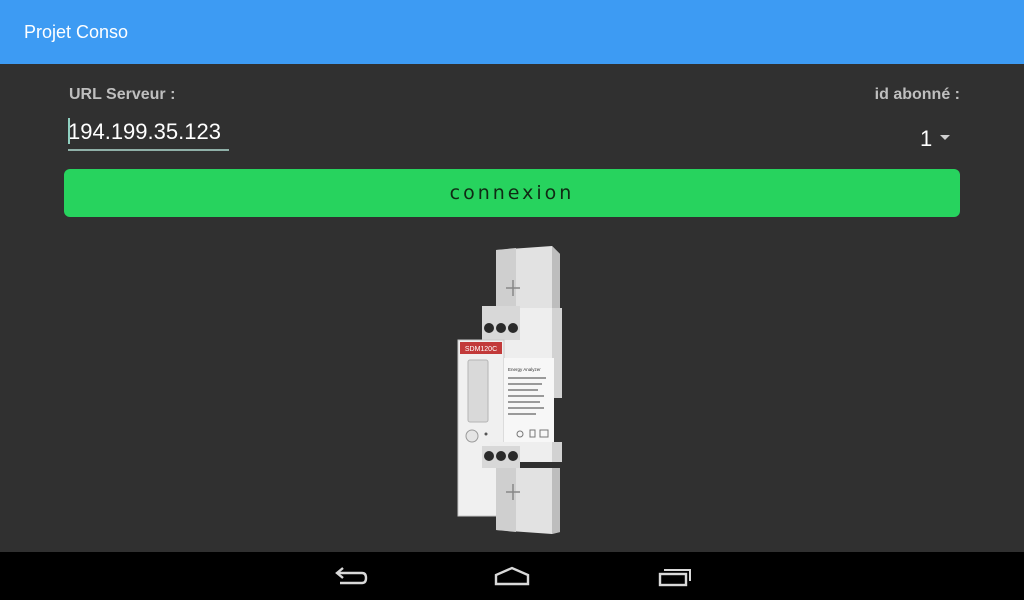  I want to click on id-spinner-value: 1, so click(926, 138).